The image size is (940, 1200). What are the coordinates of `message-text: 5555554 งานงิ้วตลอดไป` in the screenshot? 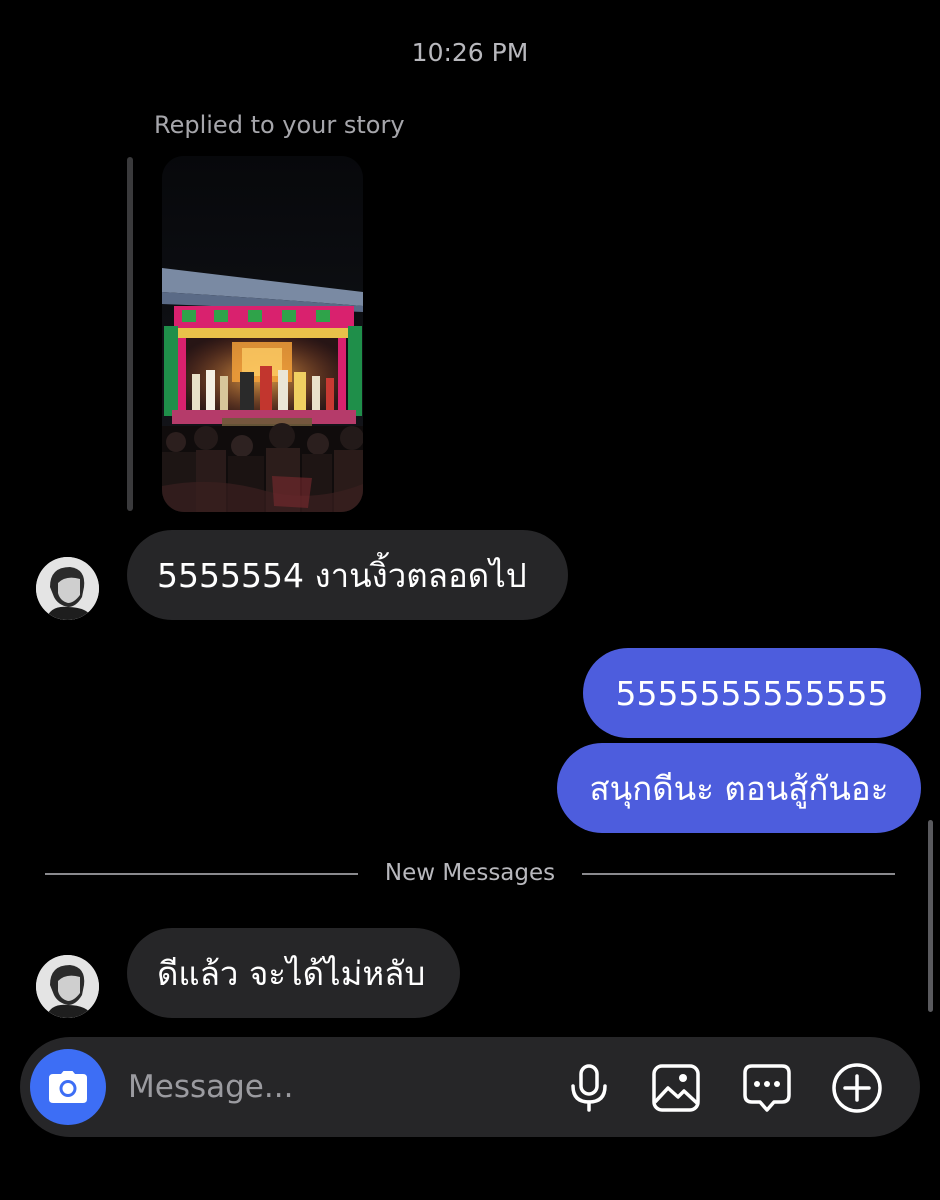 It's located at (342, 575).